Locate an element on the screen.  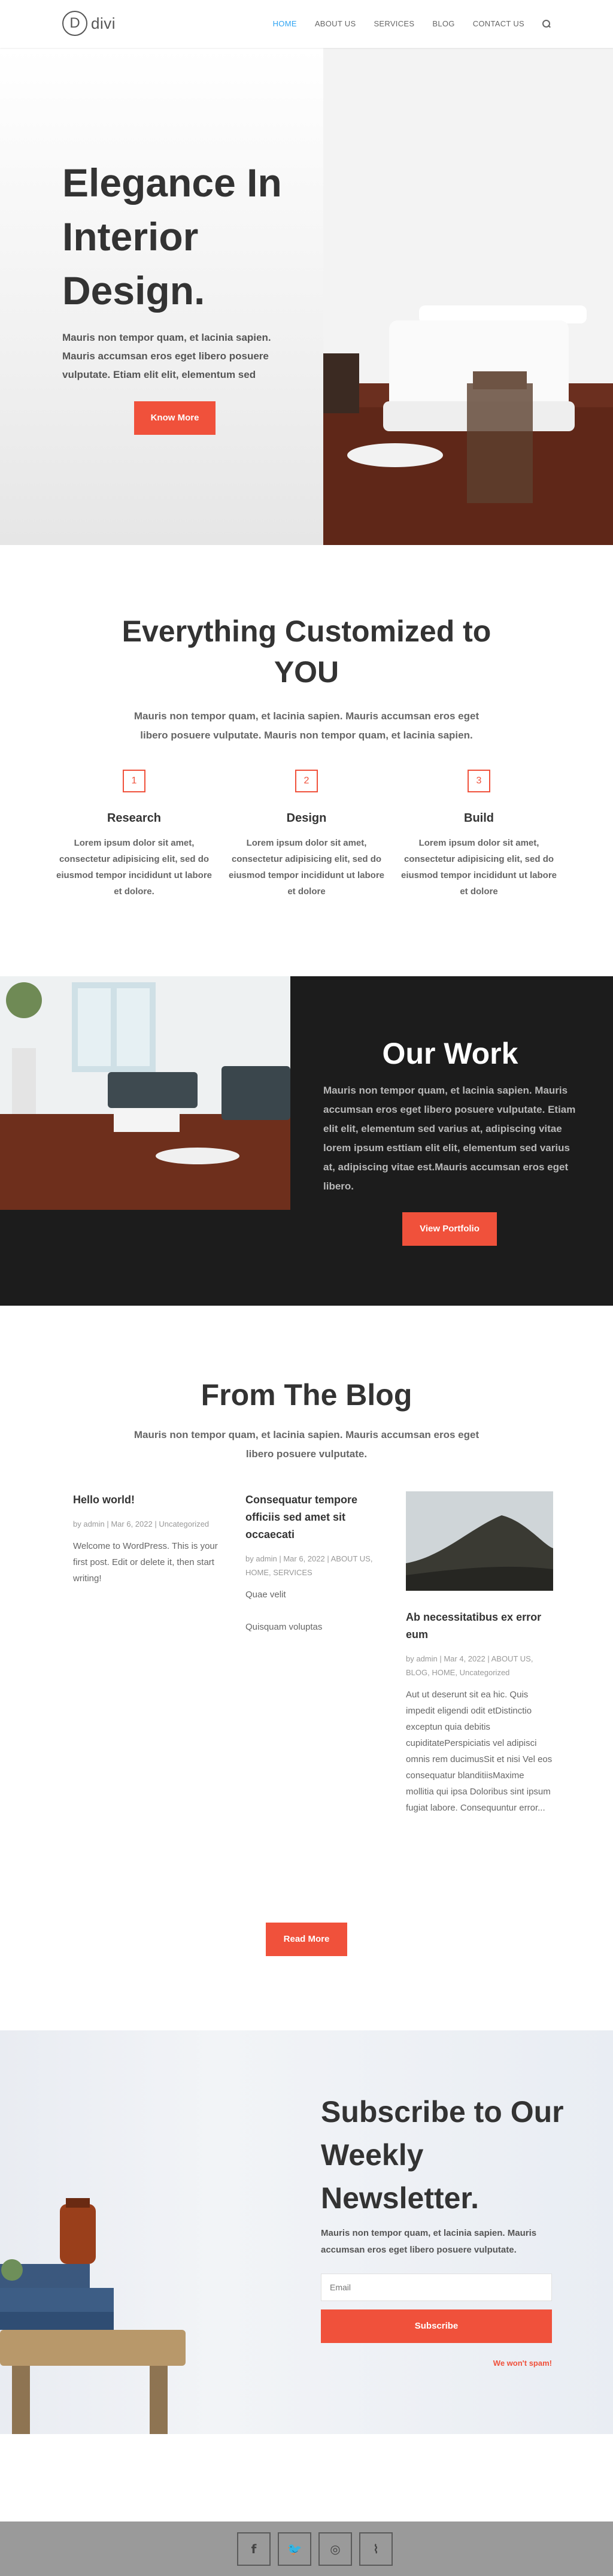
feature-title: Research is located at coordinates (134, 818).